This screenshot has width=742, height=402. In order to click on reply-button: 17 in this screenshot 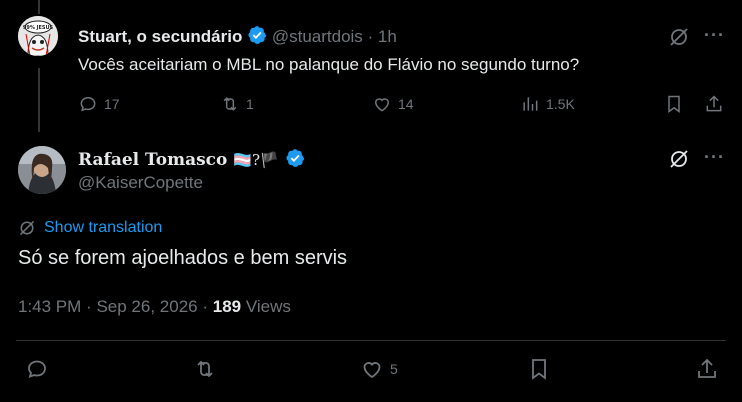, I will do `click(99, 104)`.